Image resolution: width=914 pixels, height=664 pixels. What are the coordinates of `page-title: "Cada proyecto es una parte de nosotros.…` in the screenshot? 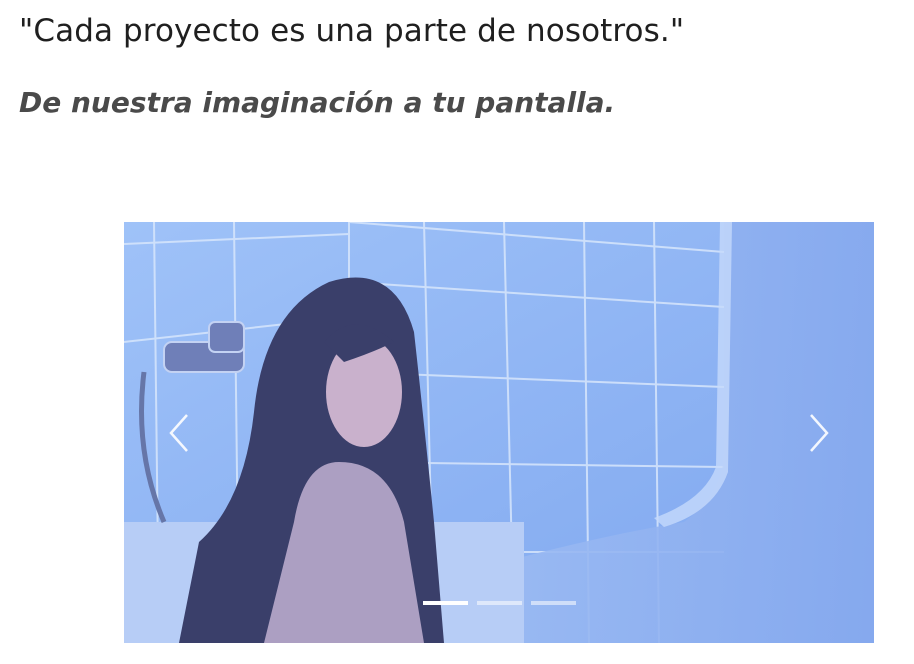 It's located at (352, 31).